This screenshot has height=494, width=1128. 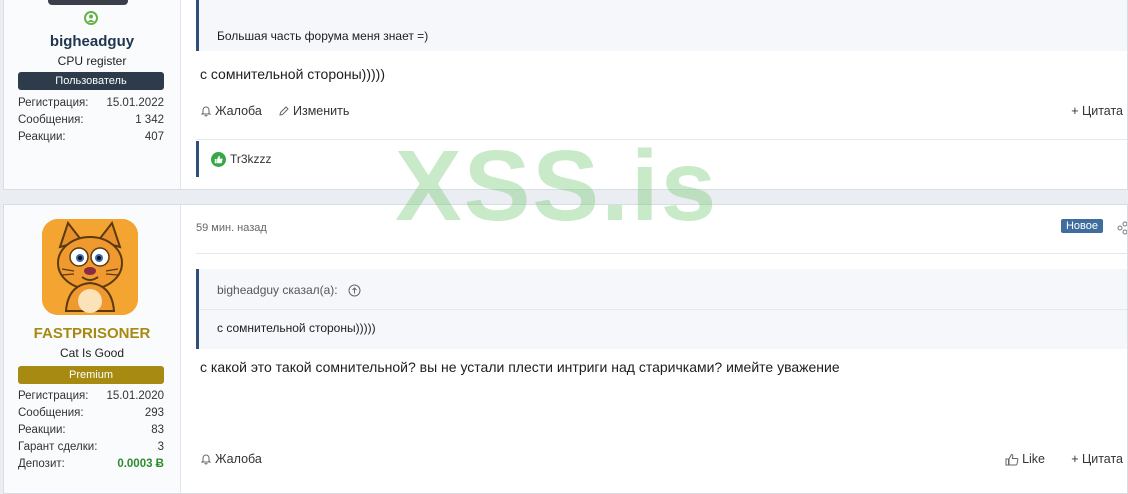 I want to click on edit-label: Изменить, so click(x=321, y=111).